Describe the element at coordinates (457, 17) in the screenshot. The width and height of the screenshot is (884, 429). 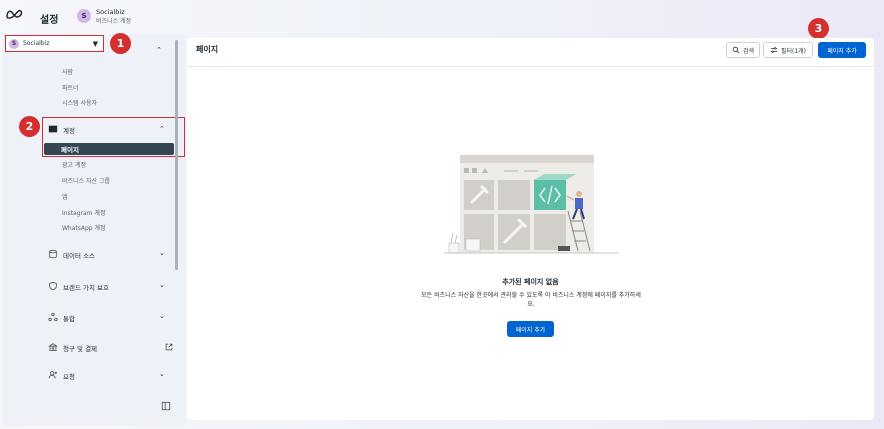
I see `top-header: 설정 S Socialbiz 비즈니스 계정` at that location.